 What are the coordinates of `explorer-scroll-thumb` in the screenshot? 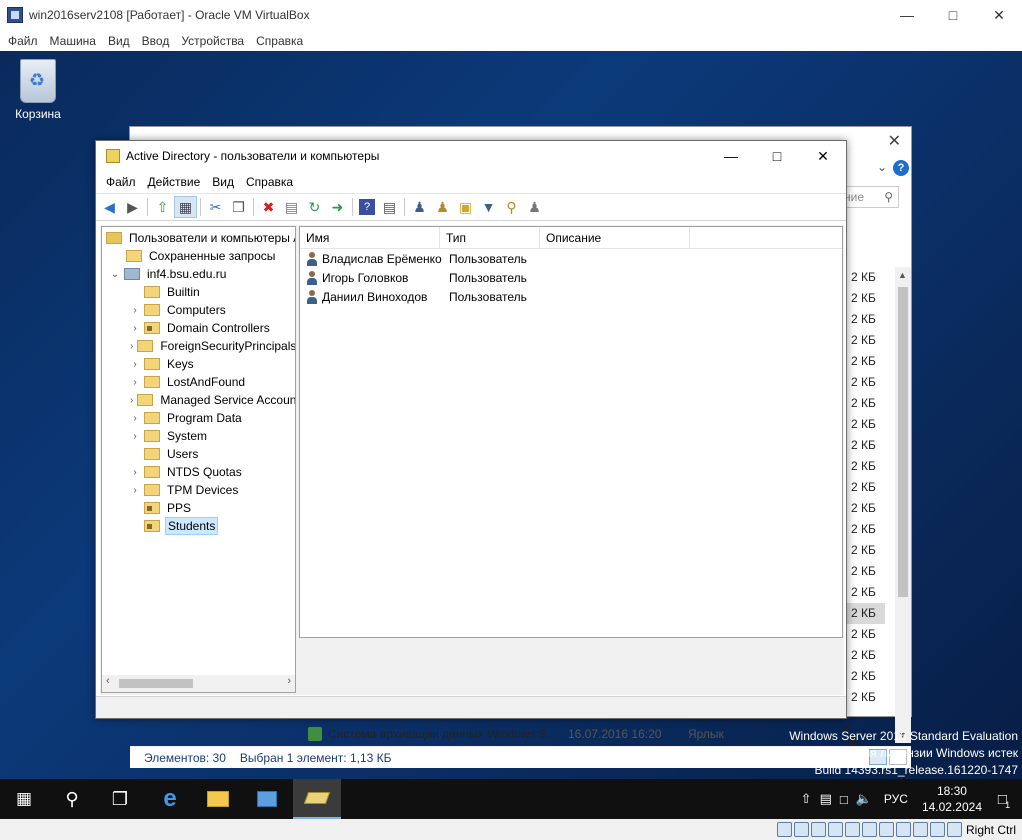 It's located at (903, 442).